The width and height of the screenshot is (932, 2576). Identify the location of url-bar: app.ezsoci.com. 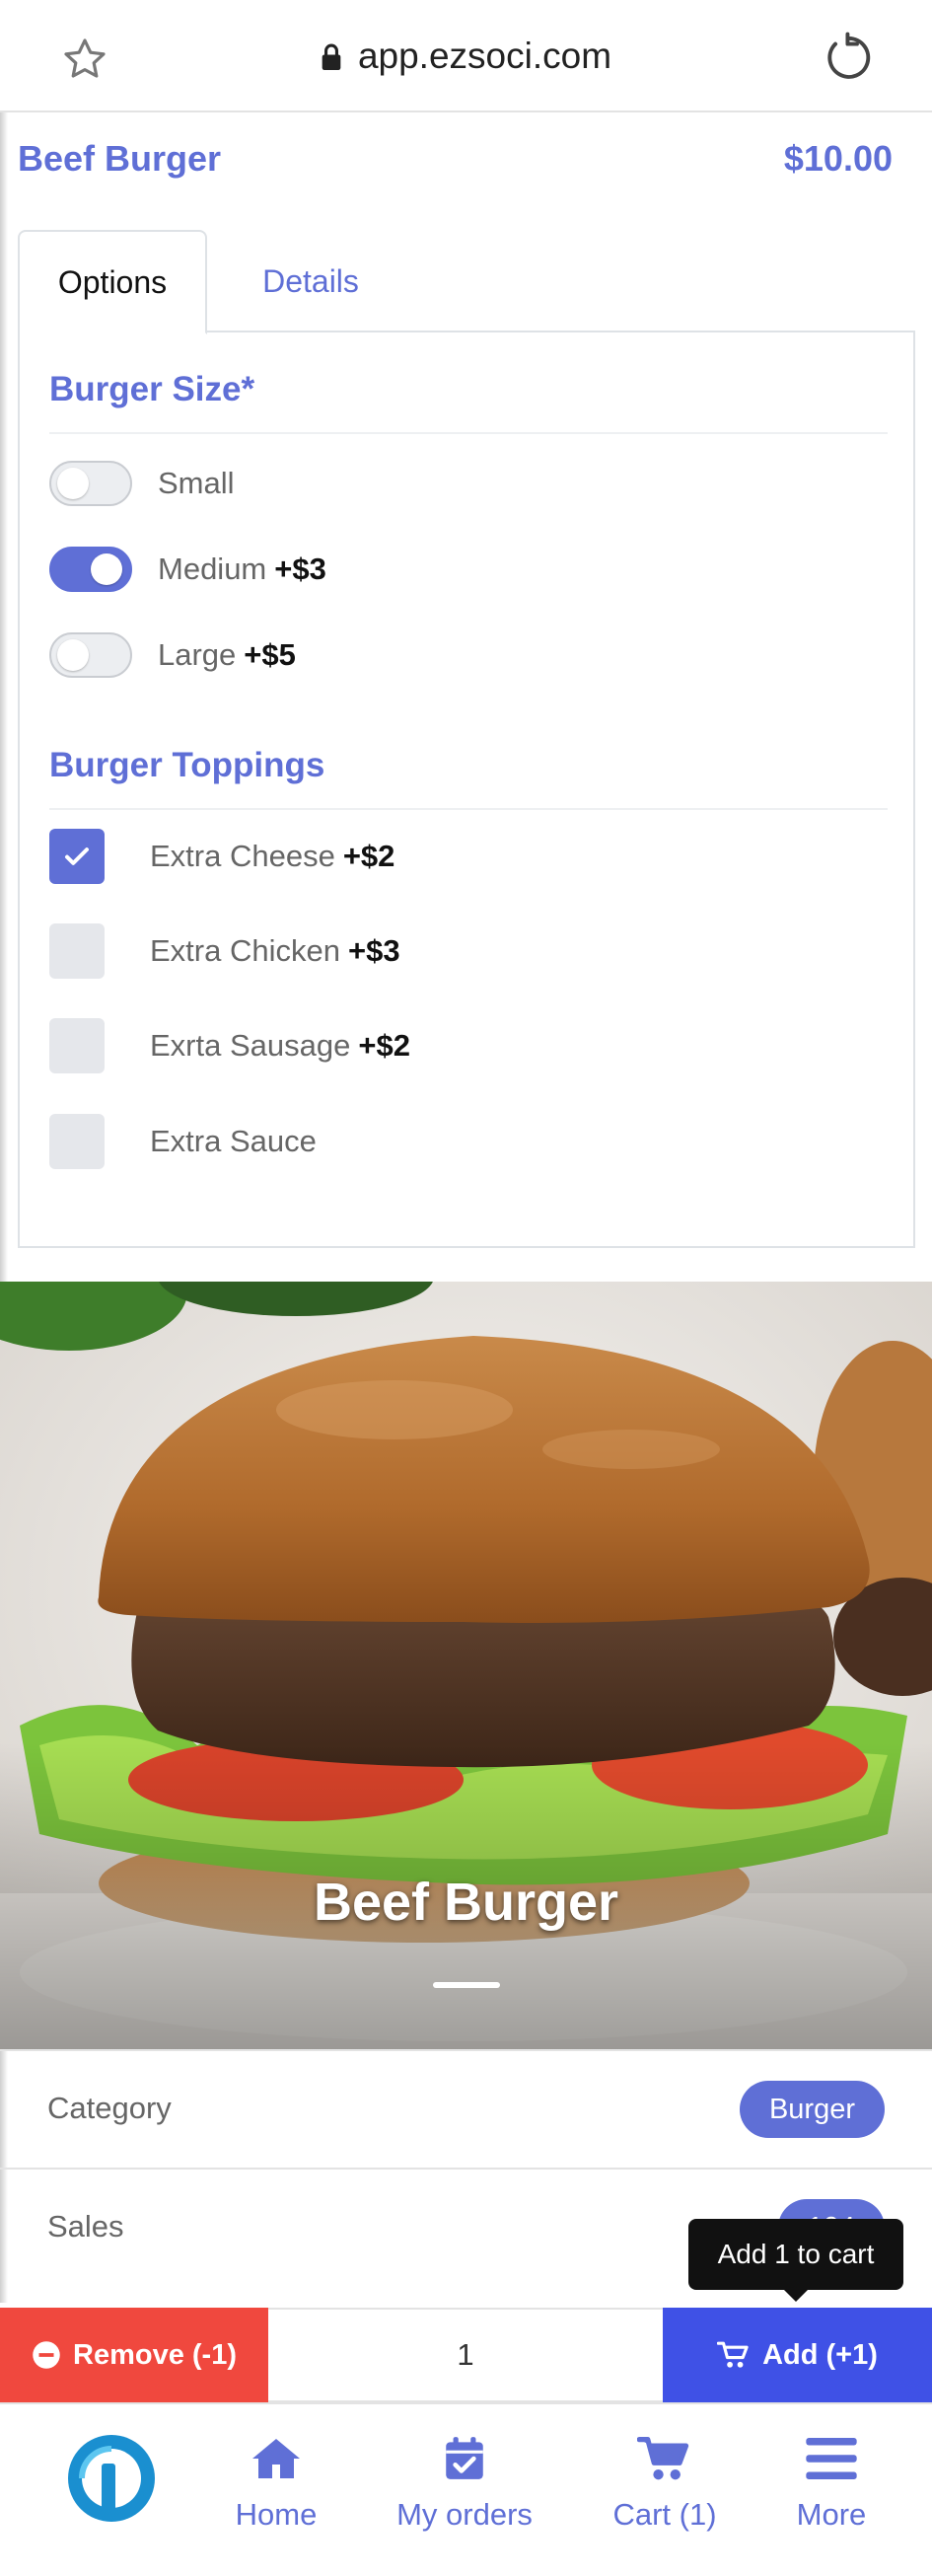
(466, 56).